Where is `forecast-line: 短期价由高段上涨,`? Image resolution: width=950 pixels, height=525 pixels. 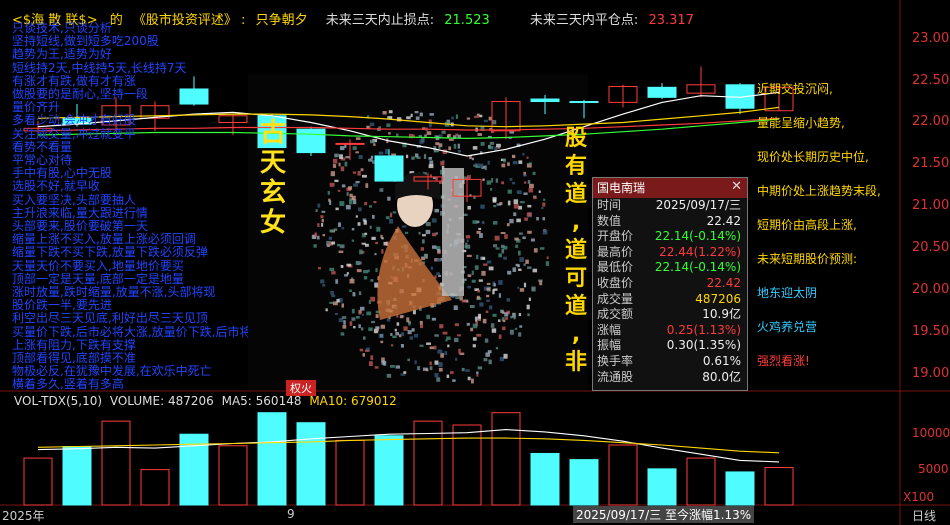
forecast-line: 短期价由高段上涨, is located at coordinates (807, 225).